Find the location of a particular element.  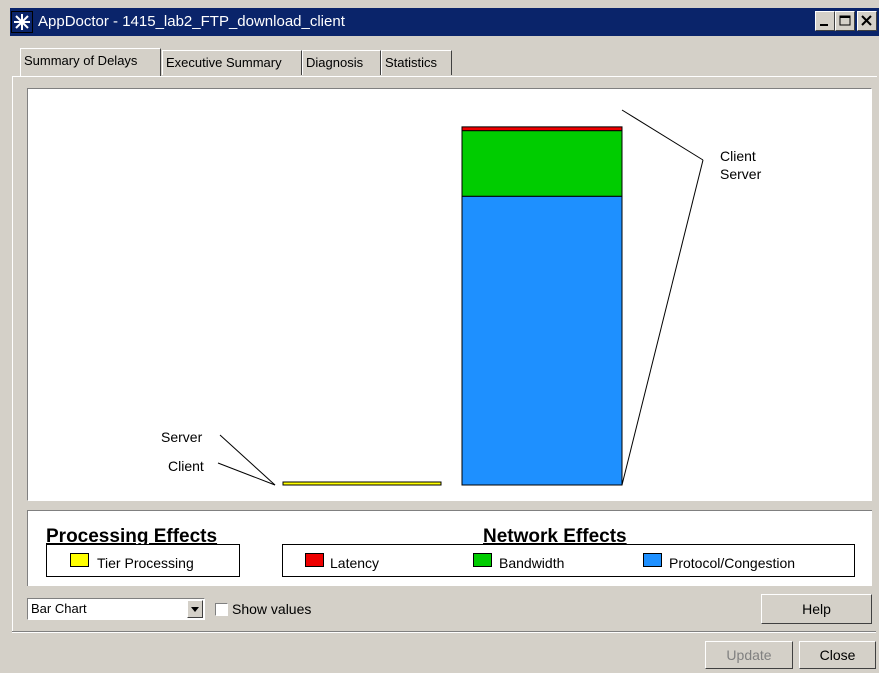

network-annotation-line-bottom is located at coordinates (662, 322).